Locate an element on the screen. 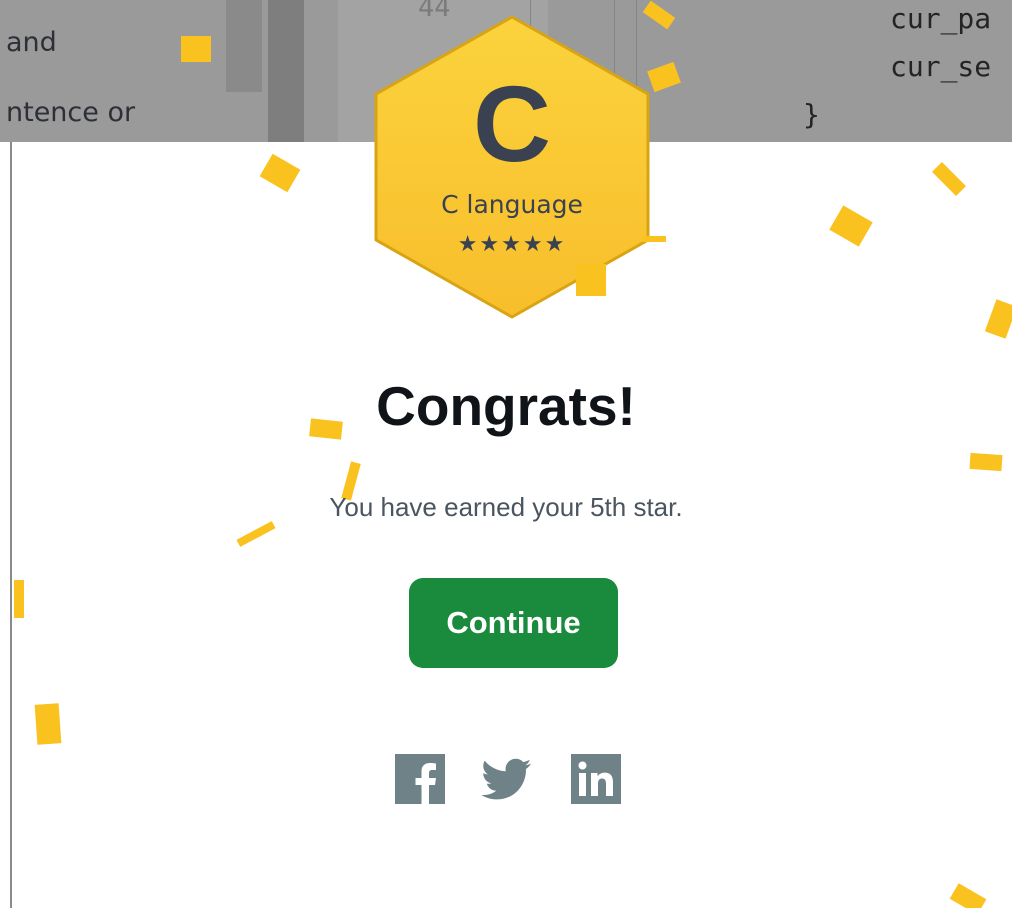 Image resolution: width=1012 pixels, height=908 pixels. share-twitter-button is located at coordinates (507, 779).